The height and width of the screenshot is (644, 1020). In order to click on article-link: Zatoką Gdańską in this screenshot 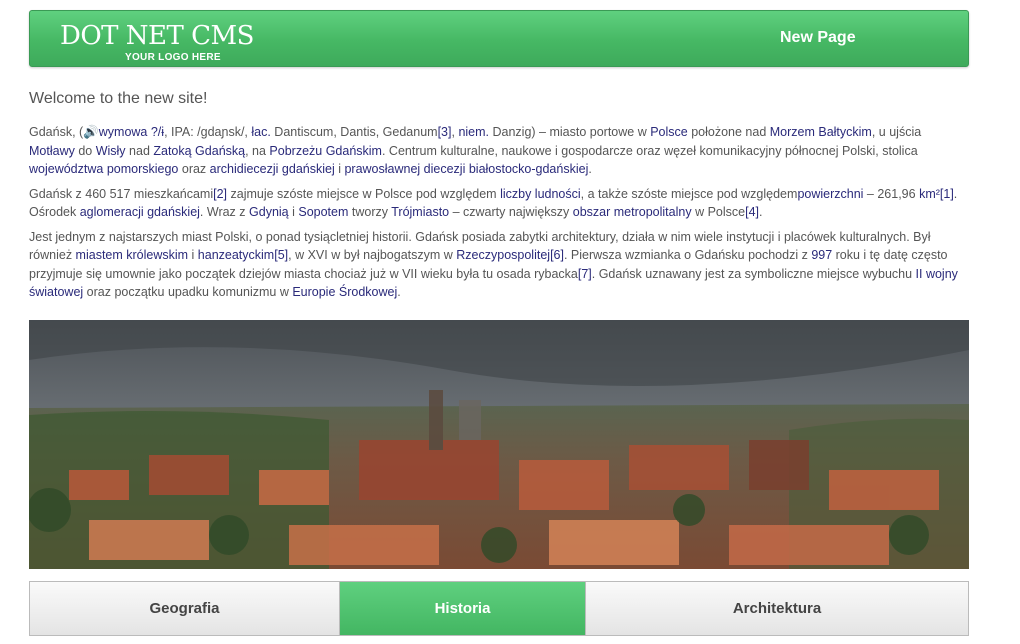, I will do `click(199, 151)`.